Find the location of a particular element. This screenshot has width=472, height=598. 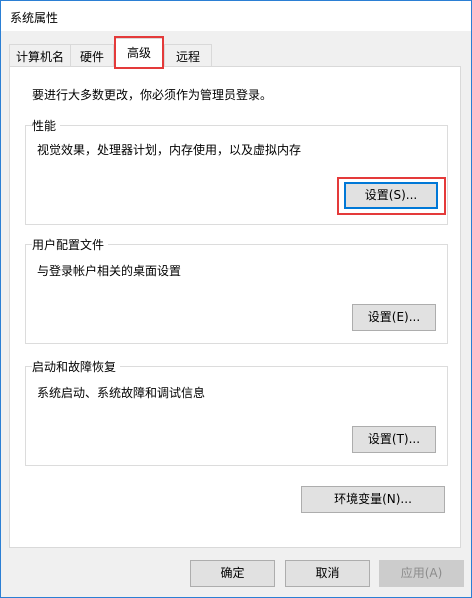

ok-button: 确定 is located at coordinates (232, 573).